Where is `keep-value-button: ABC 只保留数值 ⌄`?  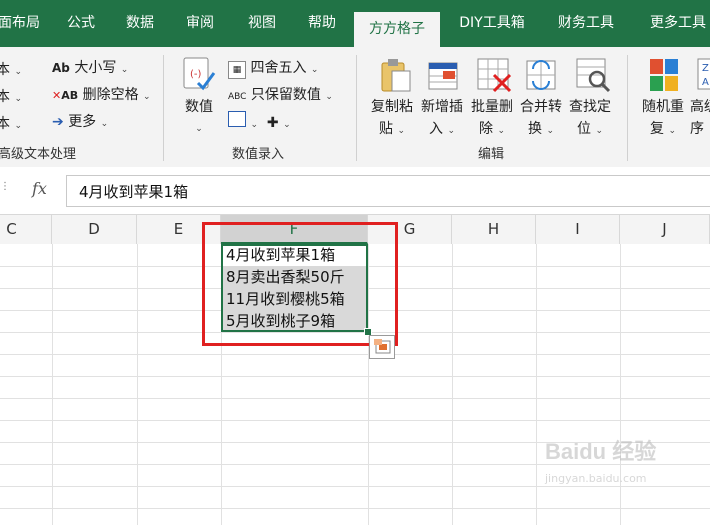 keep-value-button: ABC 只保留数值 ⌄ is located at coordinates (280, 94).